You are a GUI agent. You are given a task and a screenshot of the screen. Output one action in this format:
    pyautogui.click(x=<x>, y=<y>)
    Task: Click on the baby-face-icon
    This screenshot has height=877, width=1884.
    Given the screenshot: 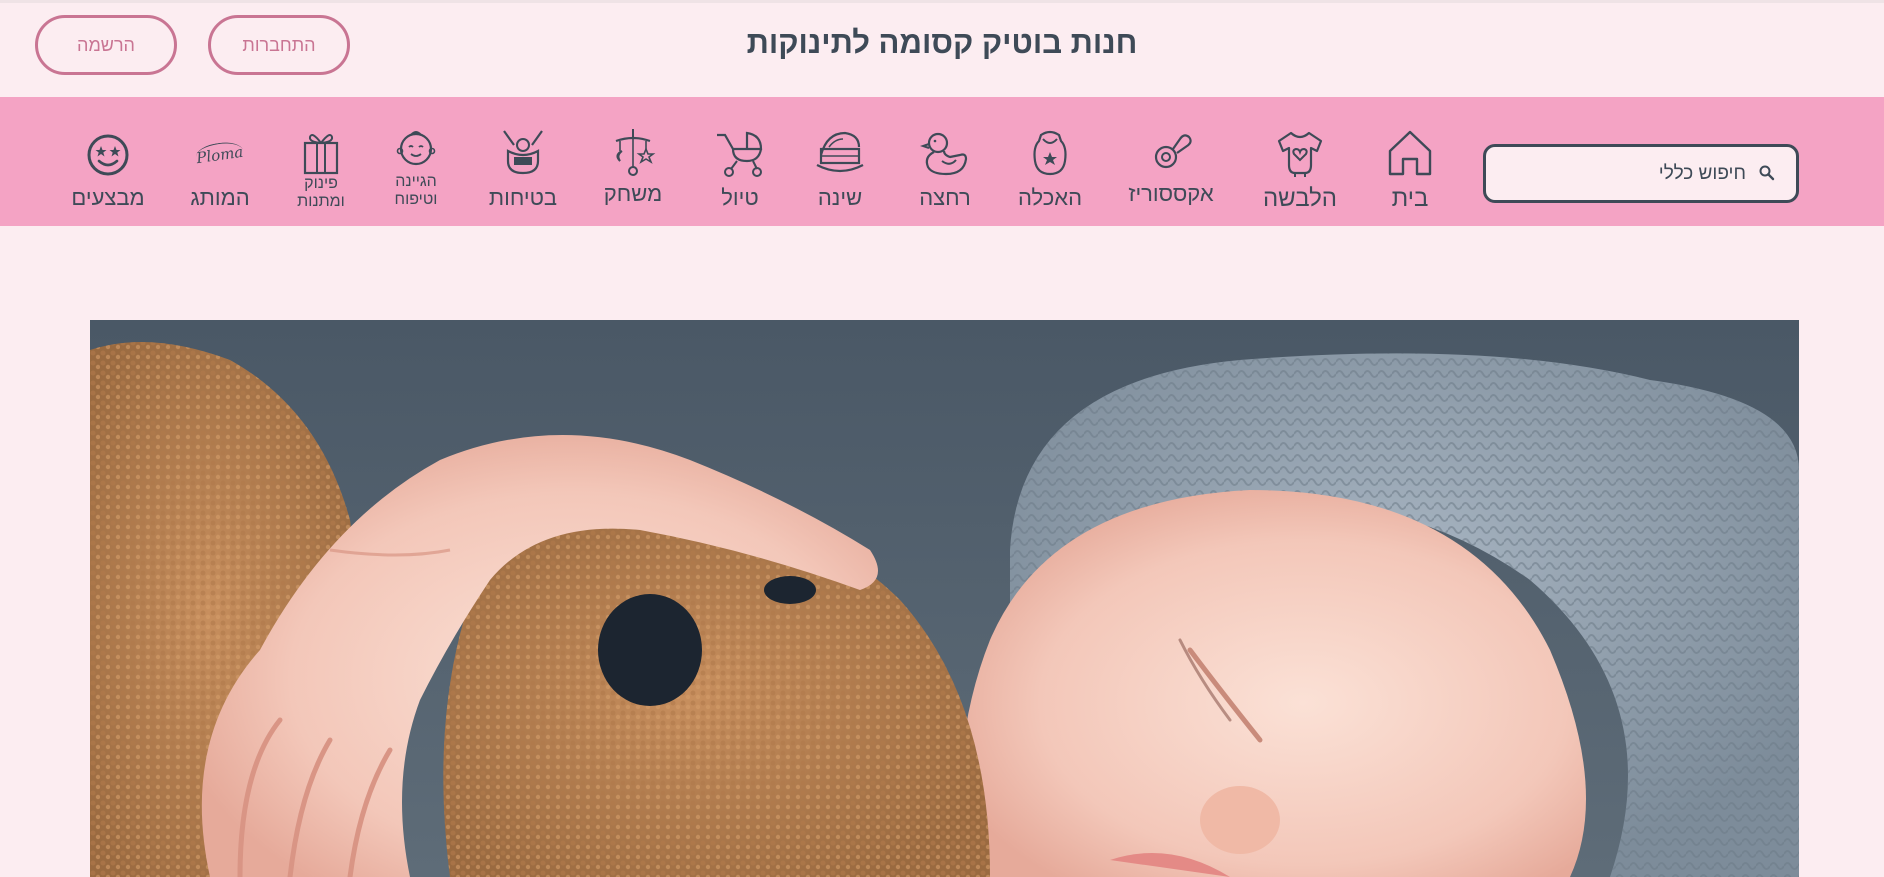 What is the action you would take?
    pyautogui.click(x=416, y=148)
    